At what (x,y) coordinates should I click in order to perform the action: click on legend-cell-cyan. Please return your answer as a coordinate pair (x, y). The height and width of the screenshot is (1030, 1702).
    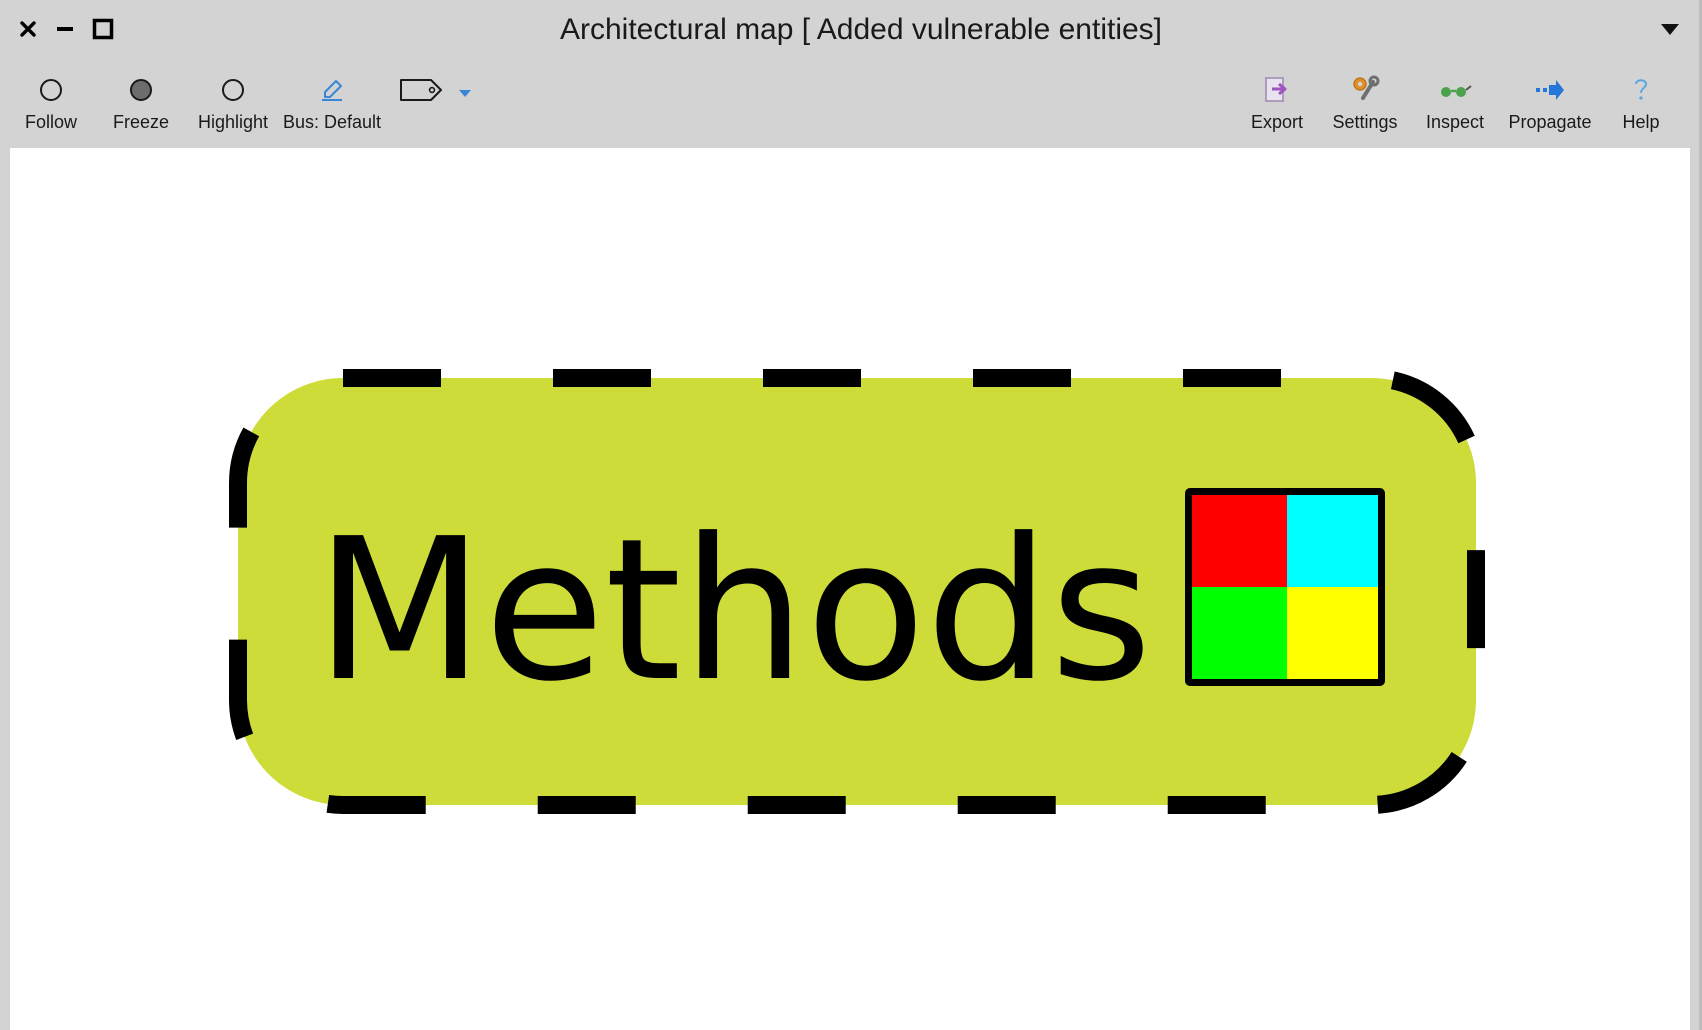
    Looking at the image, I should click on (1332, 541).